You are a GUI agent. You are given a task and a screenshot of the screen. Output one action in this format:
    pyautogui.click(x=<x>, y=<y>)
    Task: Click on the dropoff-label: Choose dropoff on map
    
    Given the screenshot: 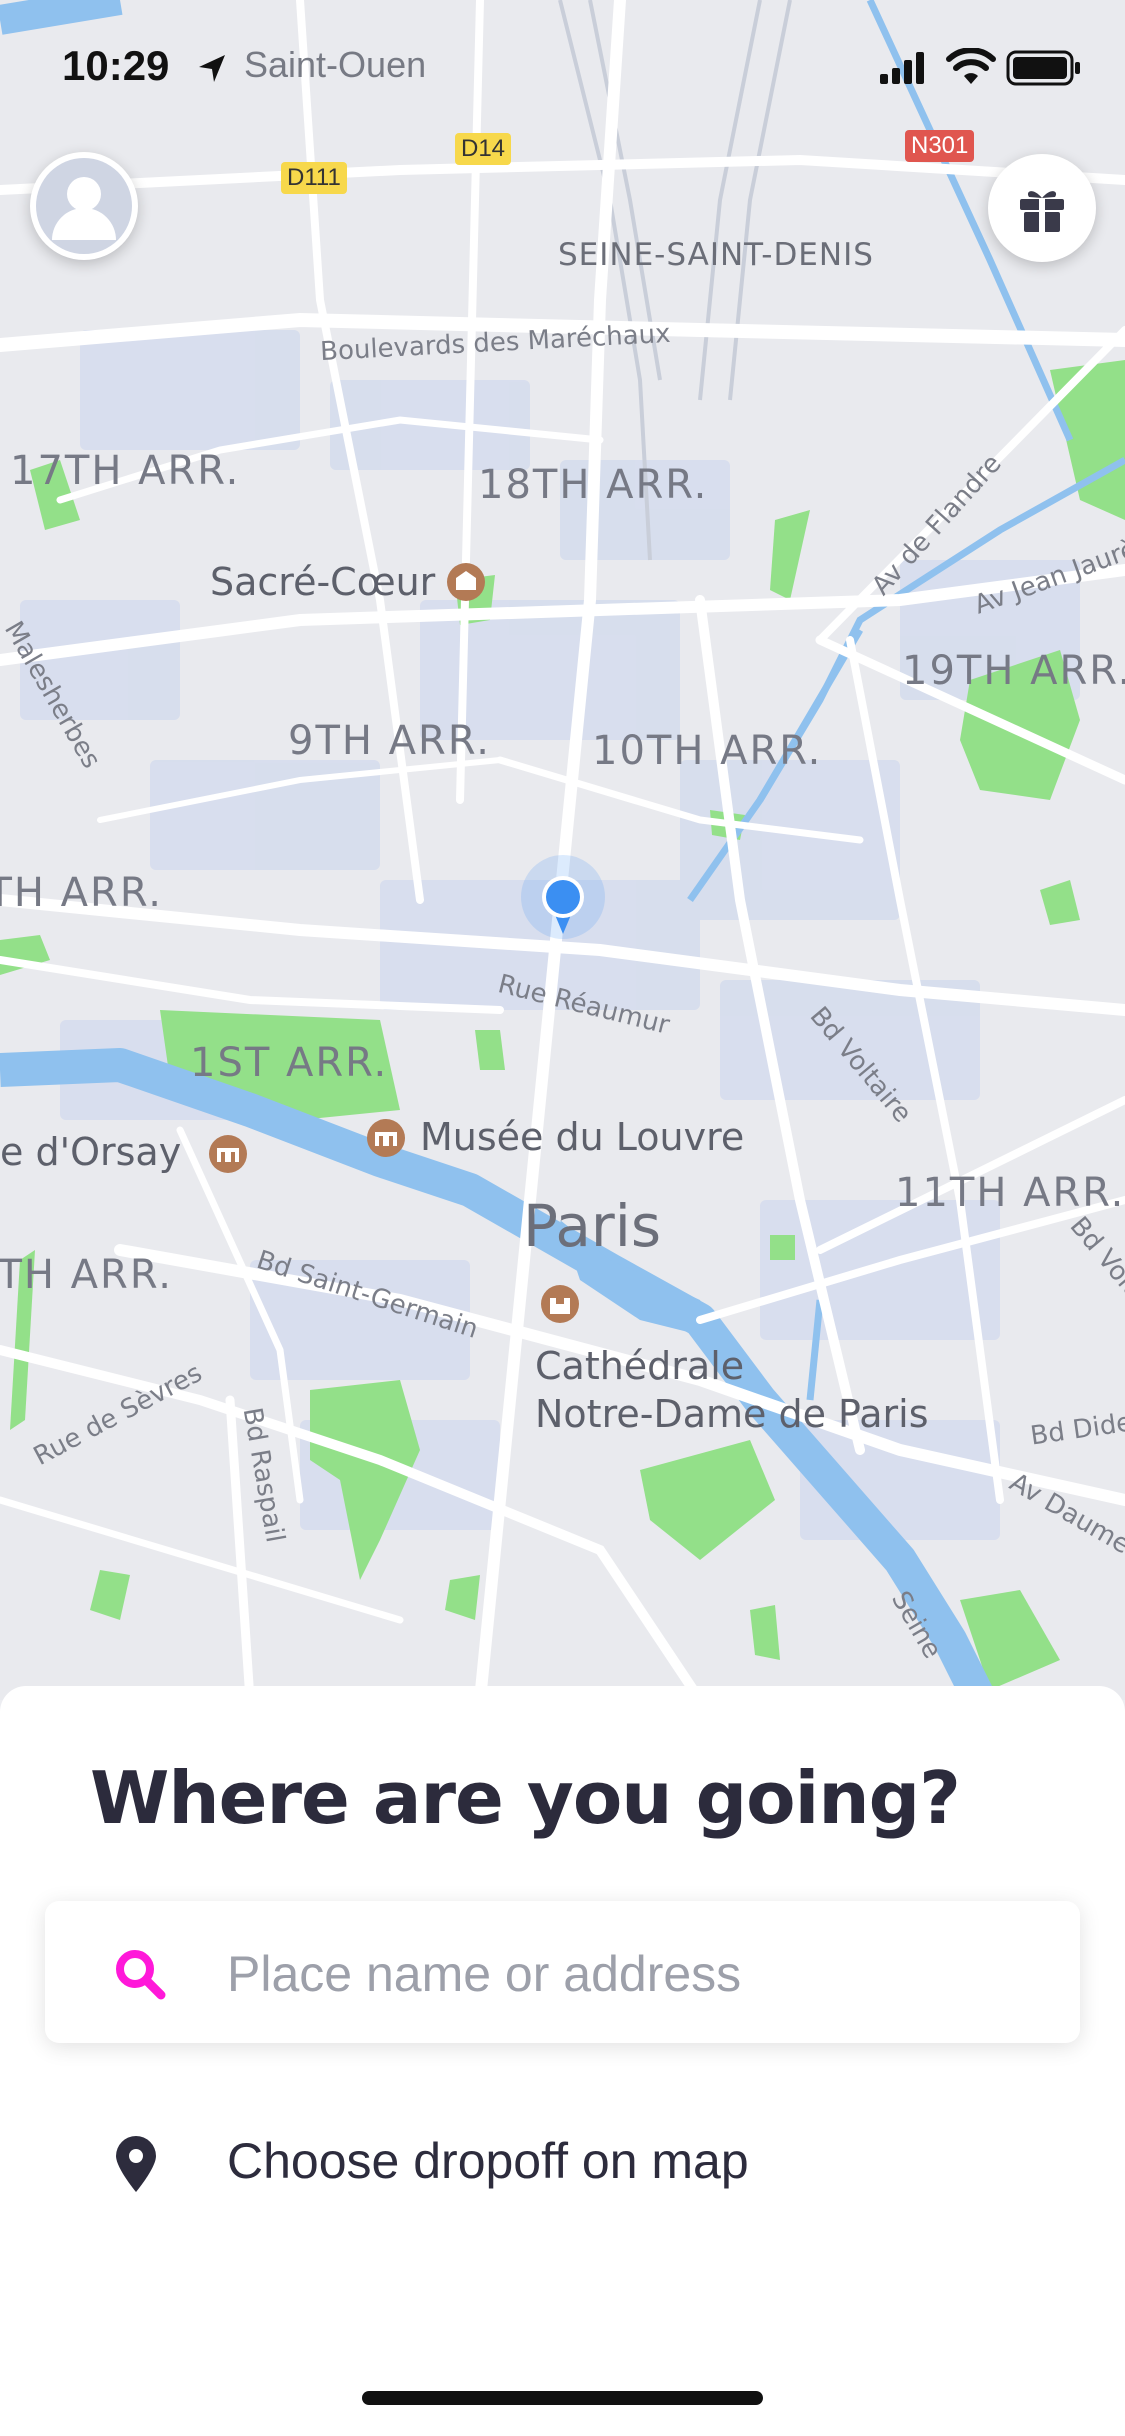 What is the action you would take?
    pyautogui.click(x=488, y=2161)
    